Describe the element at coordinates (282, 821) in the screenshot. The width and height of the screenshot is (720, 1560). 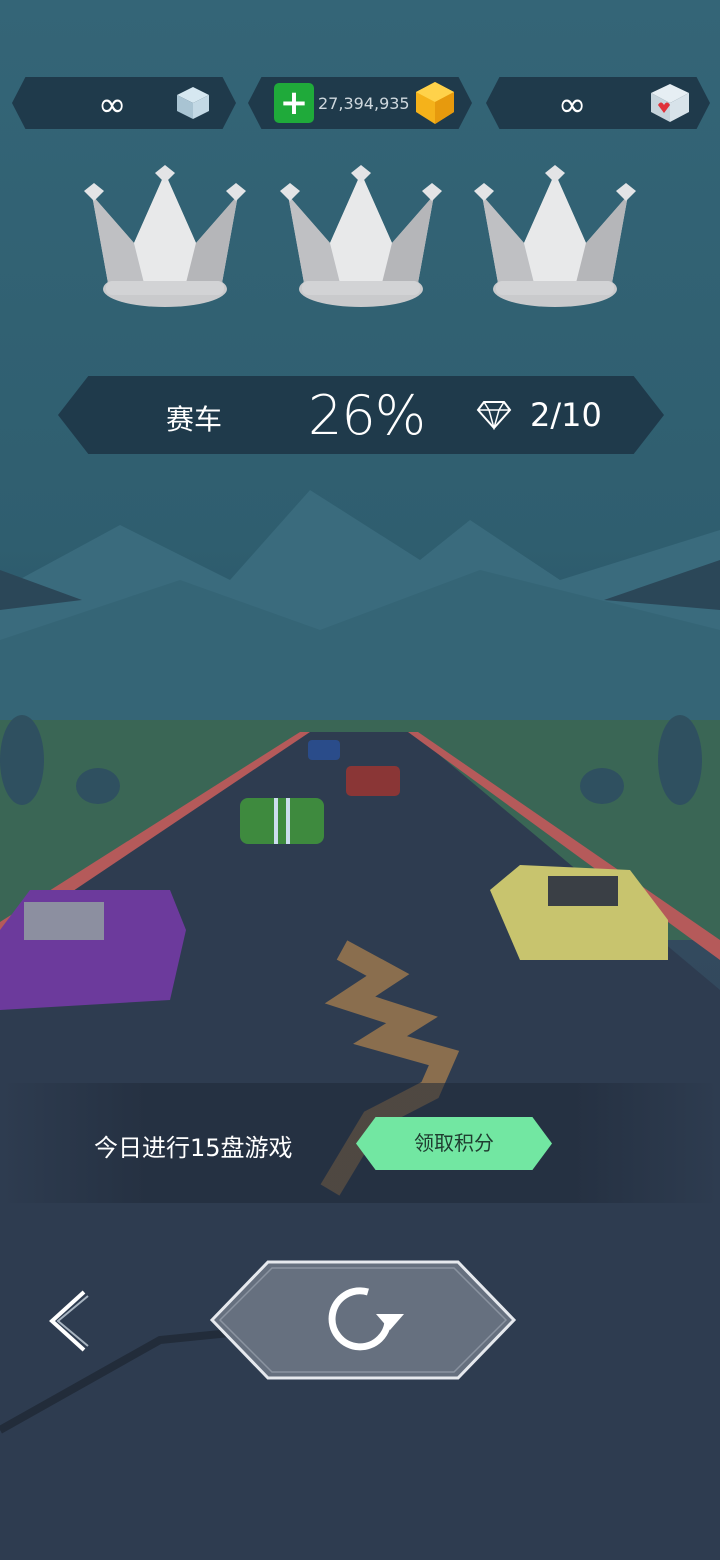
I see `green-car` at that location.